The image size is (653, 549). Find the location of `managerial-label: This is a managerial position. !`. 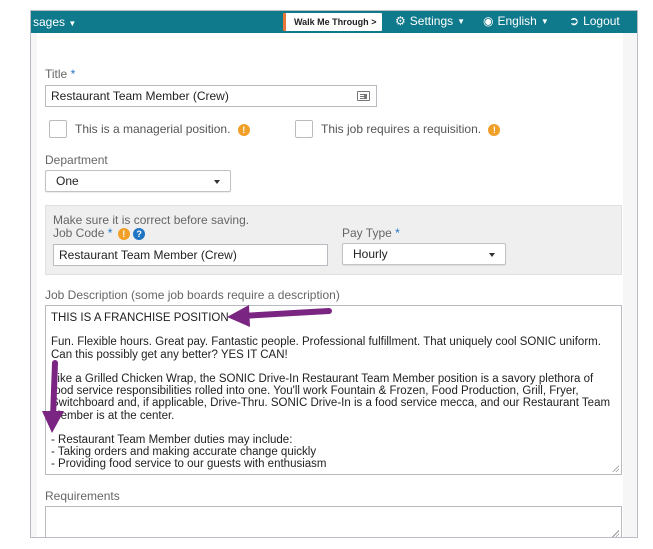

managerial-label: This is a managerial position. ! is located at coordinates (162, 129).